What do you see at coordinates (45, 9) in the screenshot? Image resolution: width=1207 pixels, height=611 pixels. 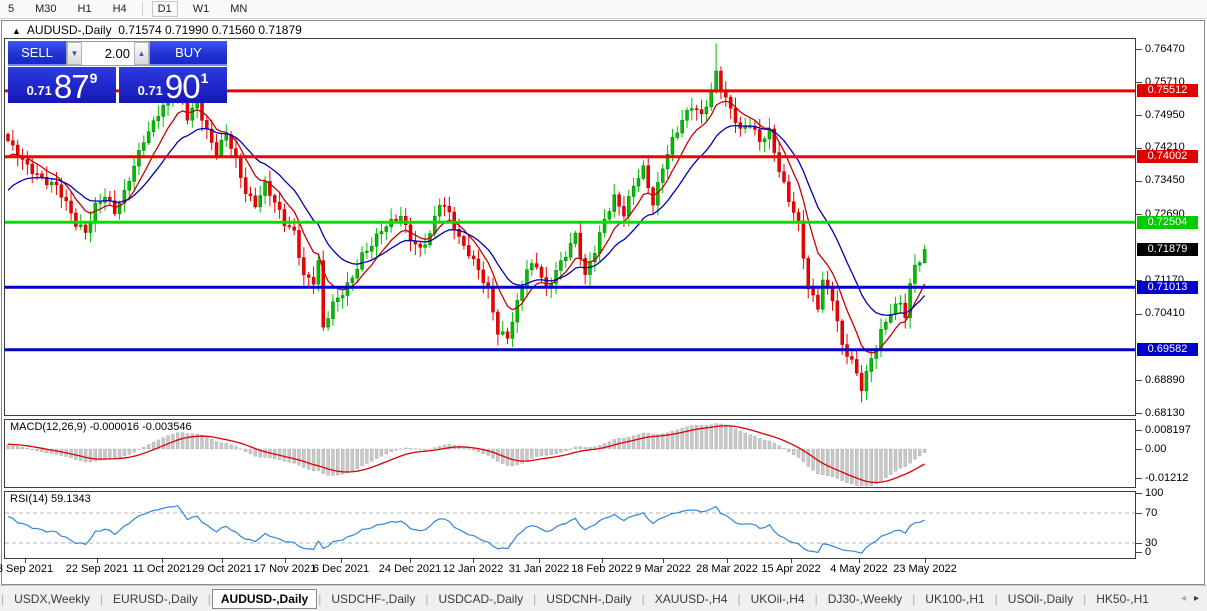 I see `timeframe-button-m30: M30` at bounding box center [45, 9].